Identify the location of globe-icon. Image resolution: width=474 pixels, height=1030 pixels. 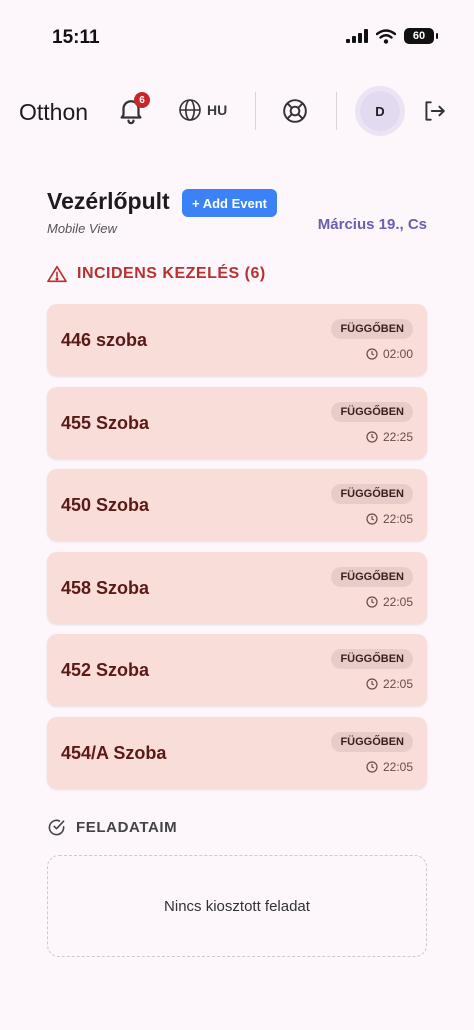
(190, 110).